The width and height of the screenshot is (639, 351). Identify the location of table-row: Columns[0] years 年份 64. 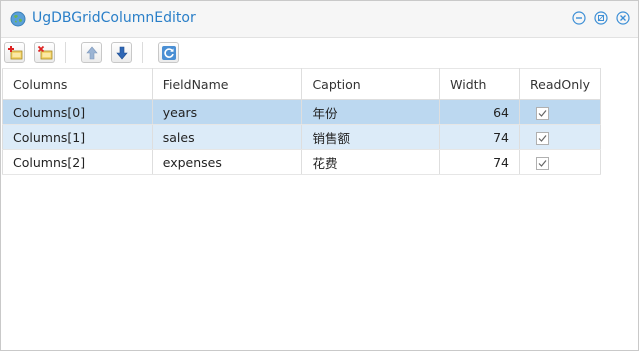
(301, 112).